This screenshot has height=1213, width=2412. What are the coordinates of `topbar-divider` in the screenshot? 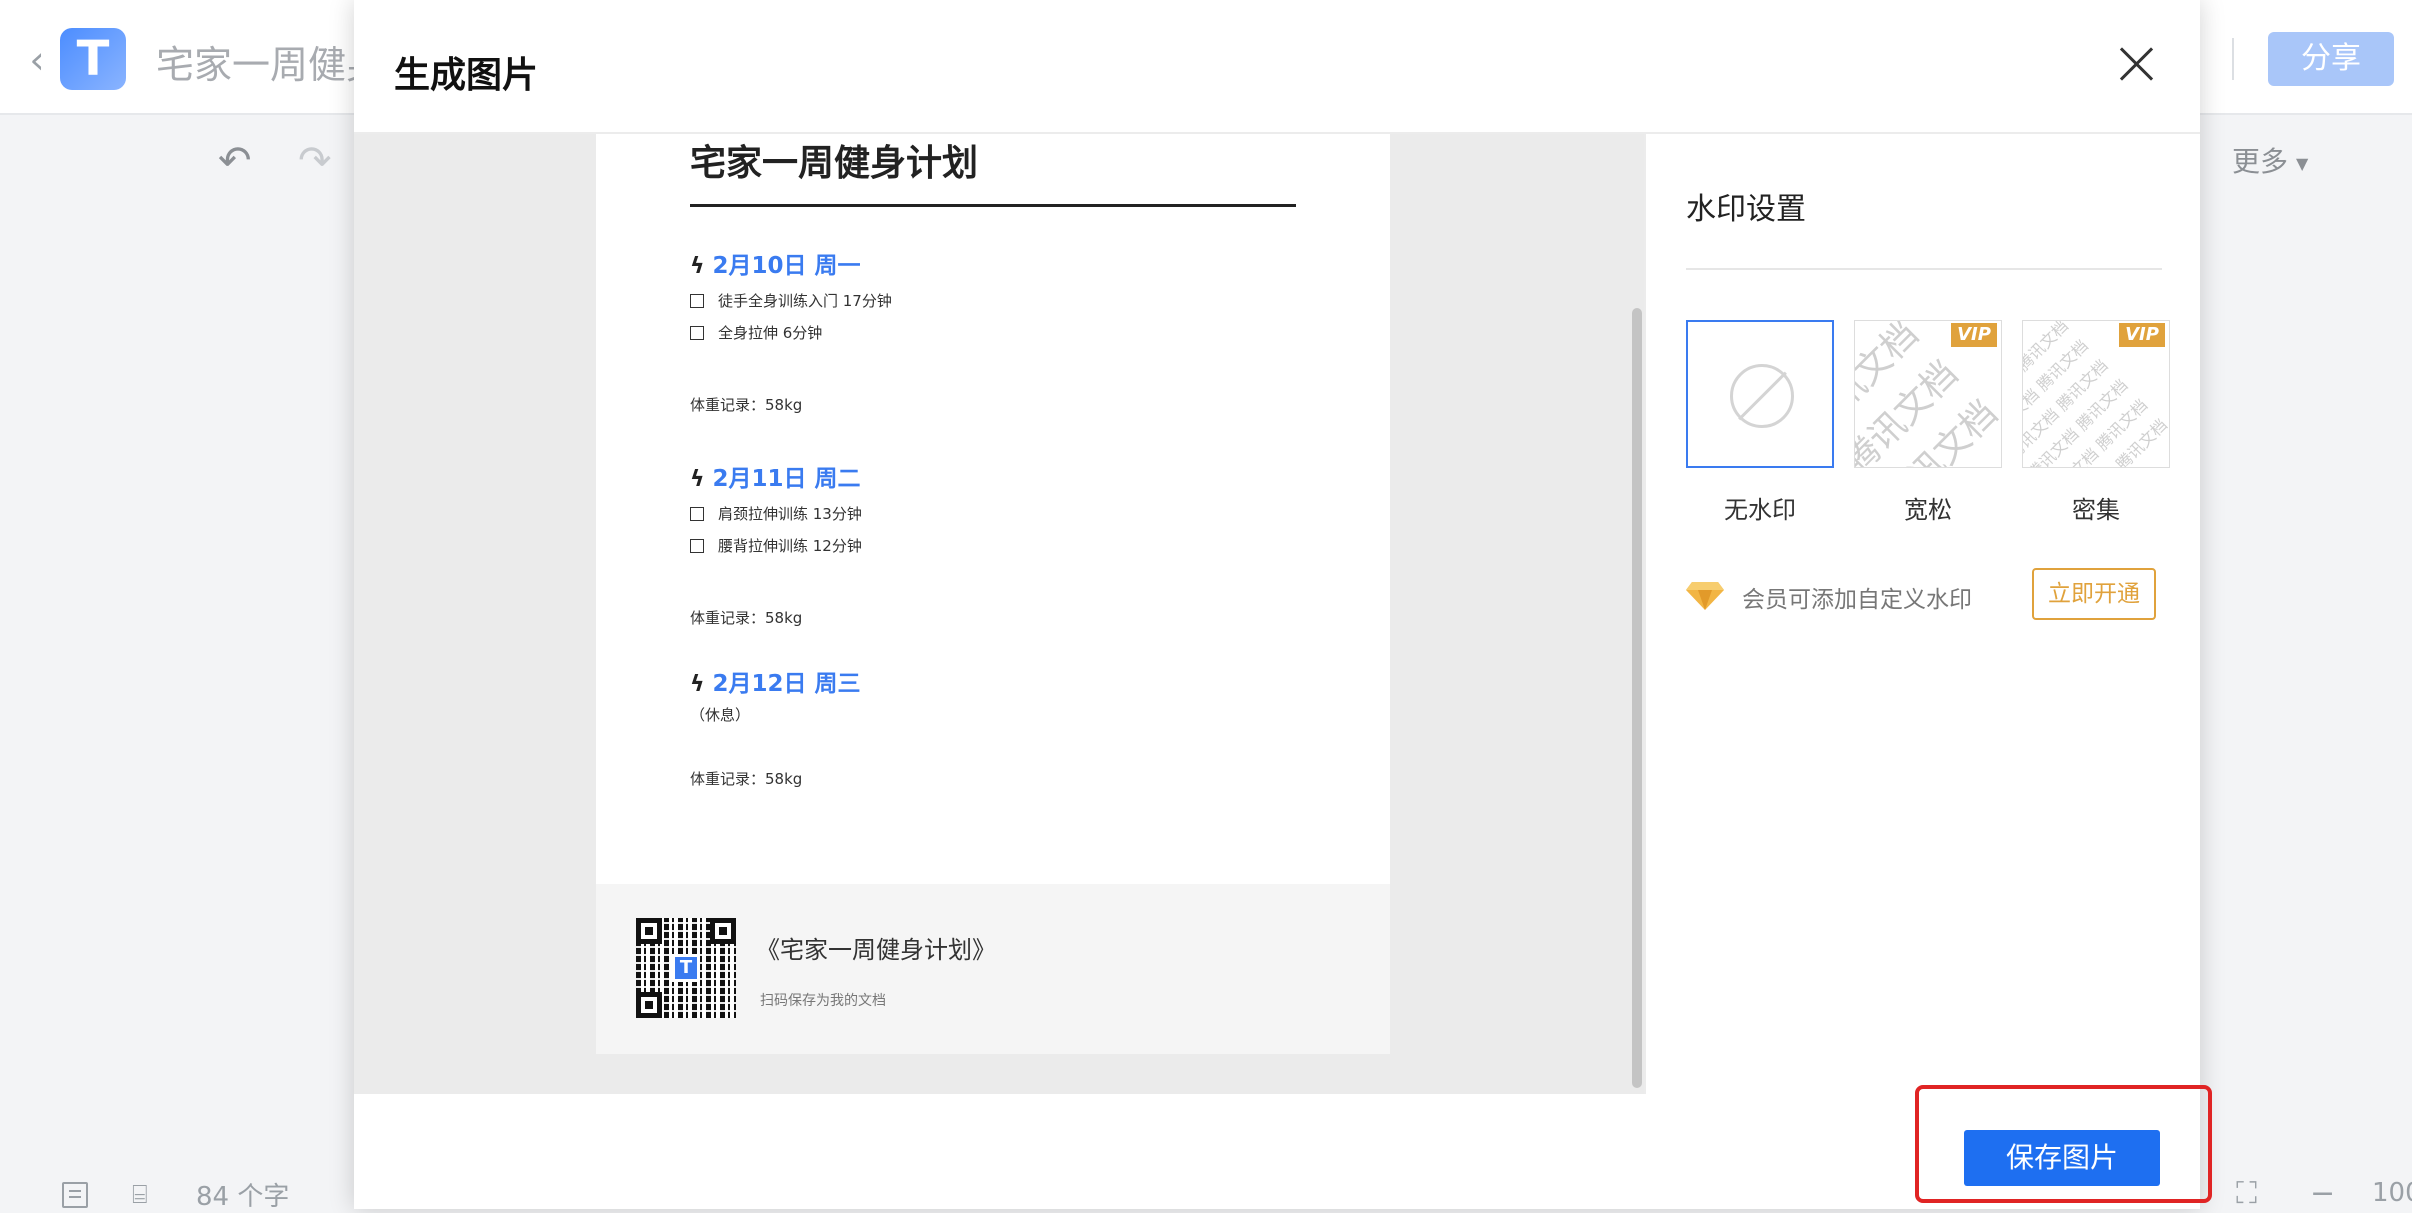 It's located at (2233, 59).